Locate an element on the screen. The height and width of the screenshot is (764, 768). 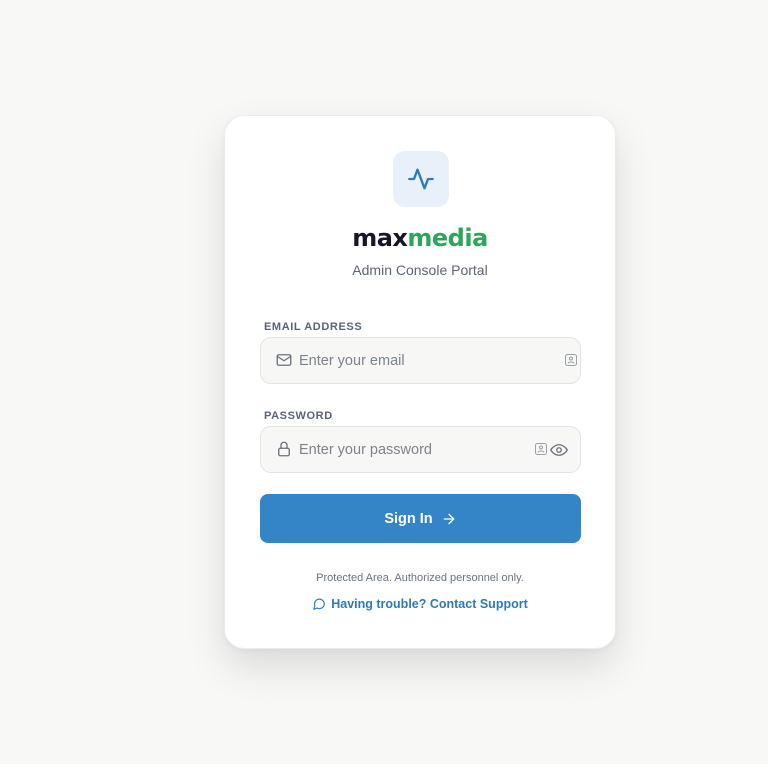
brand-wordmark-max: max is located at coordinates (380, 238).